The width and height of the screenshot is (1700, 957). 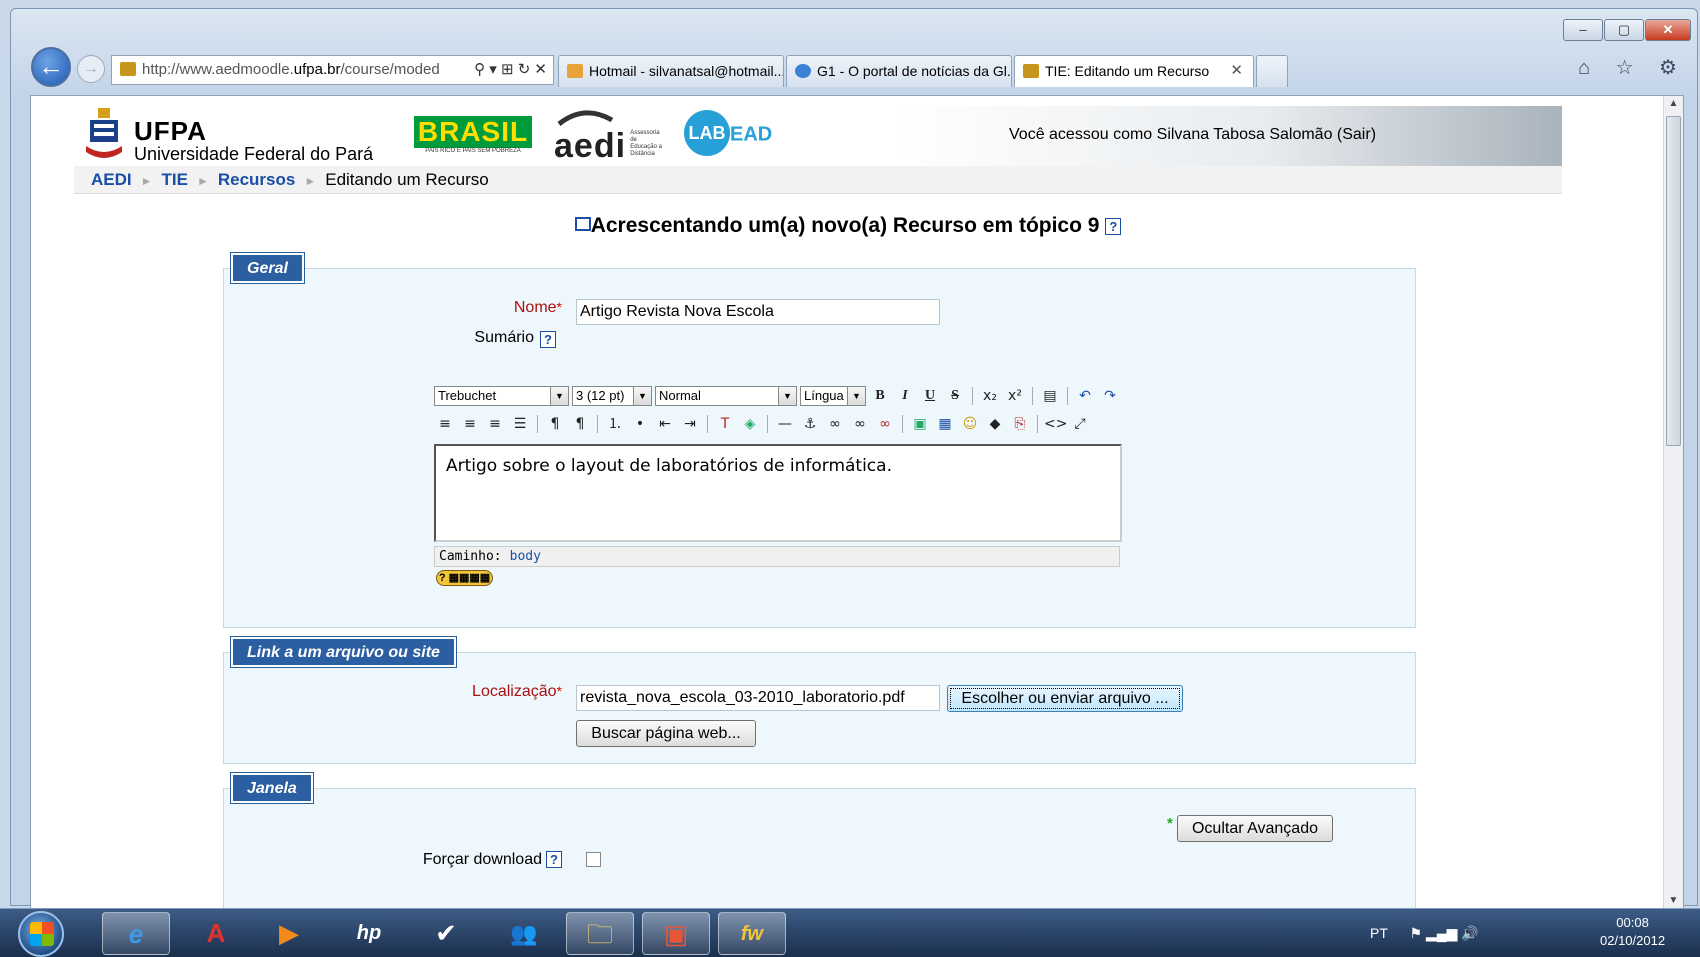 What do you see at coordinates (1080, 424) in the screenshot?
I see `fullscreen-icon: ⤢` at bounding box center [1080, 424].